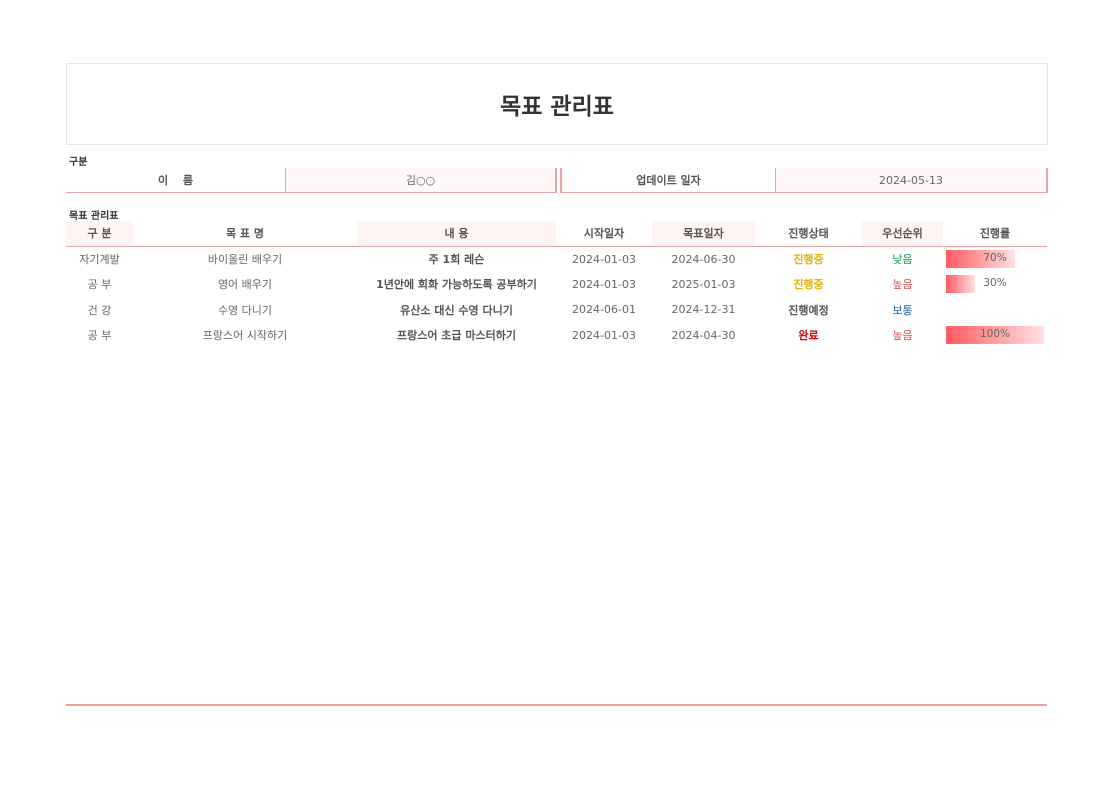  Describe the element at coordinates (703, 234) in the screenshot. I see `column-header: 목표일자` at that location.